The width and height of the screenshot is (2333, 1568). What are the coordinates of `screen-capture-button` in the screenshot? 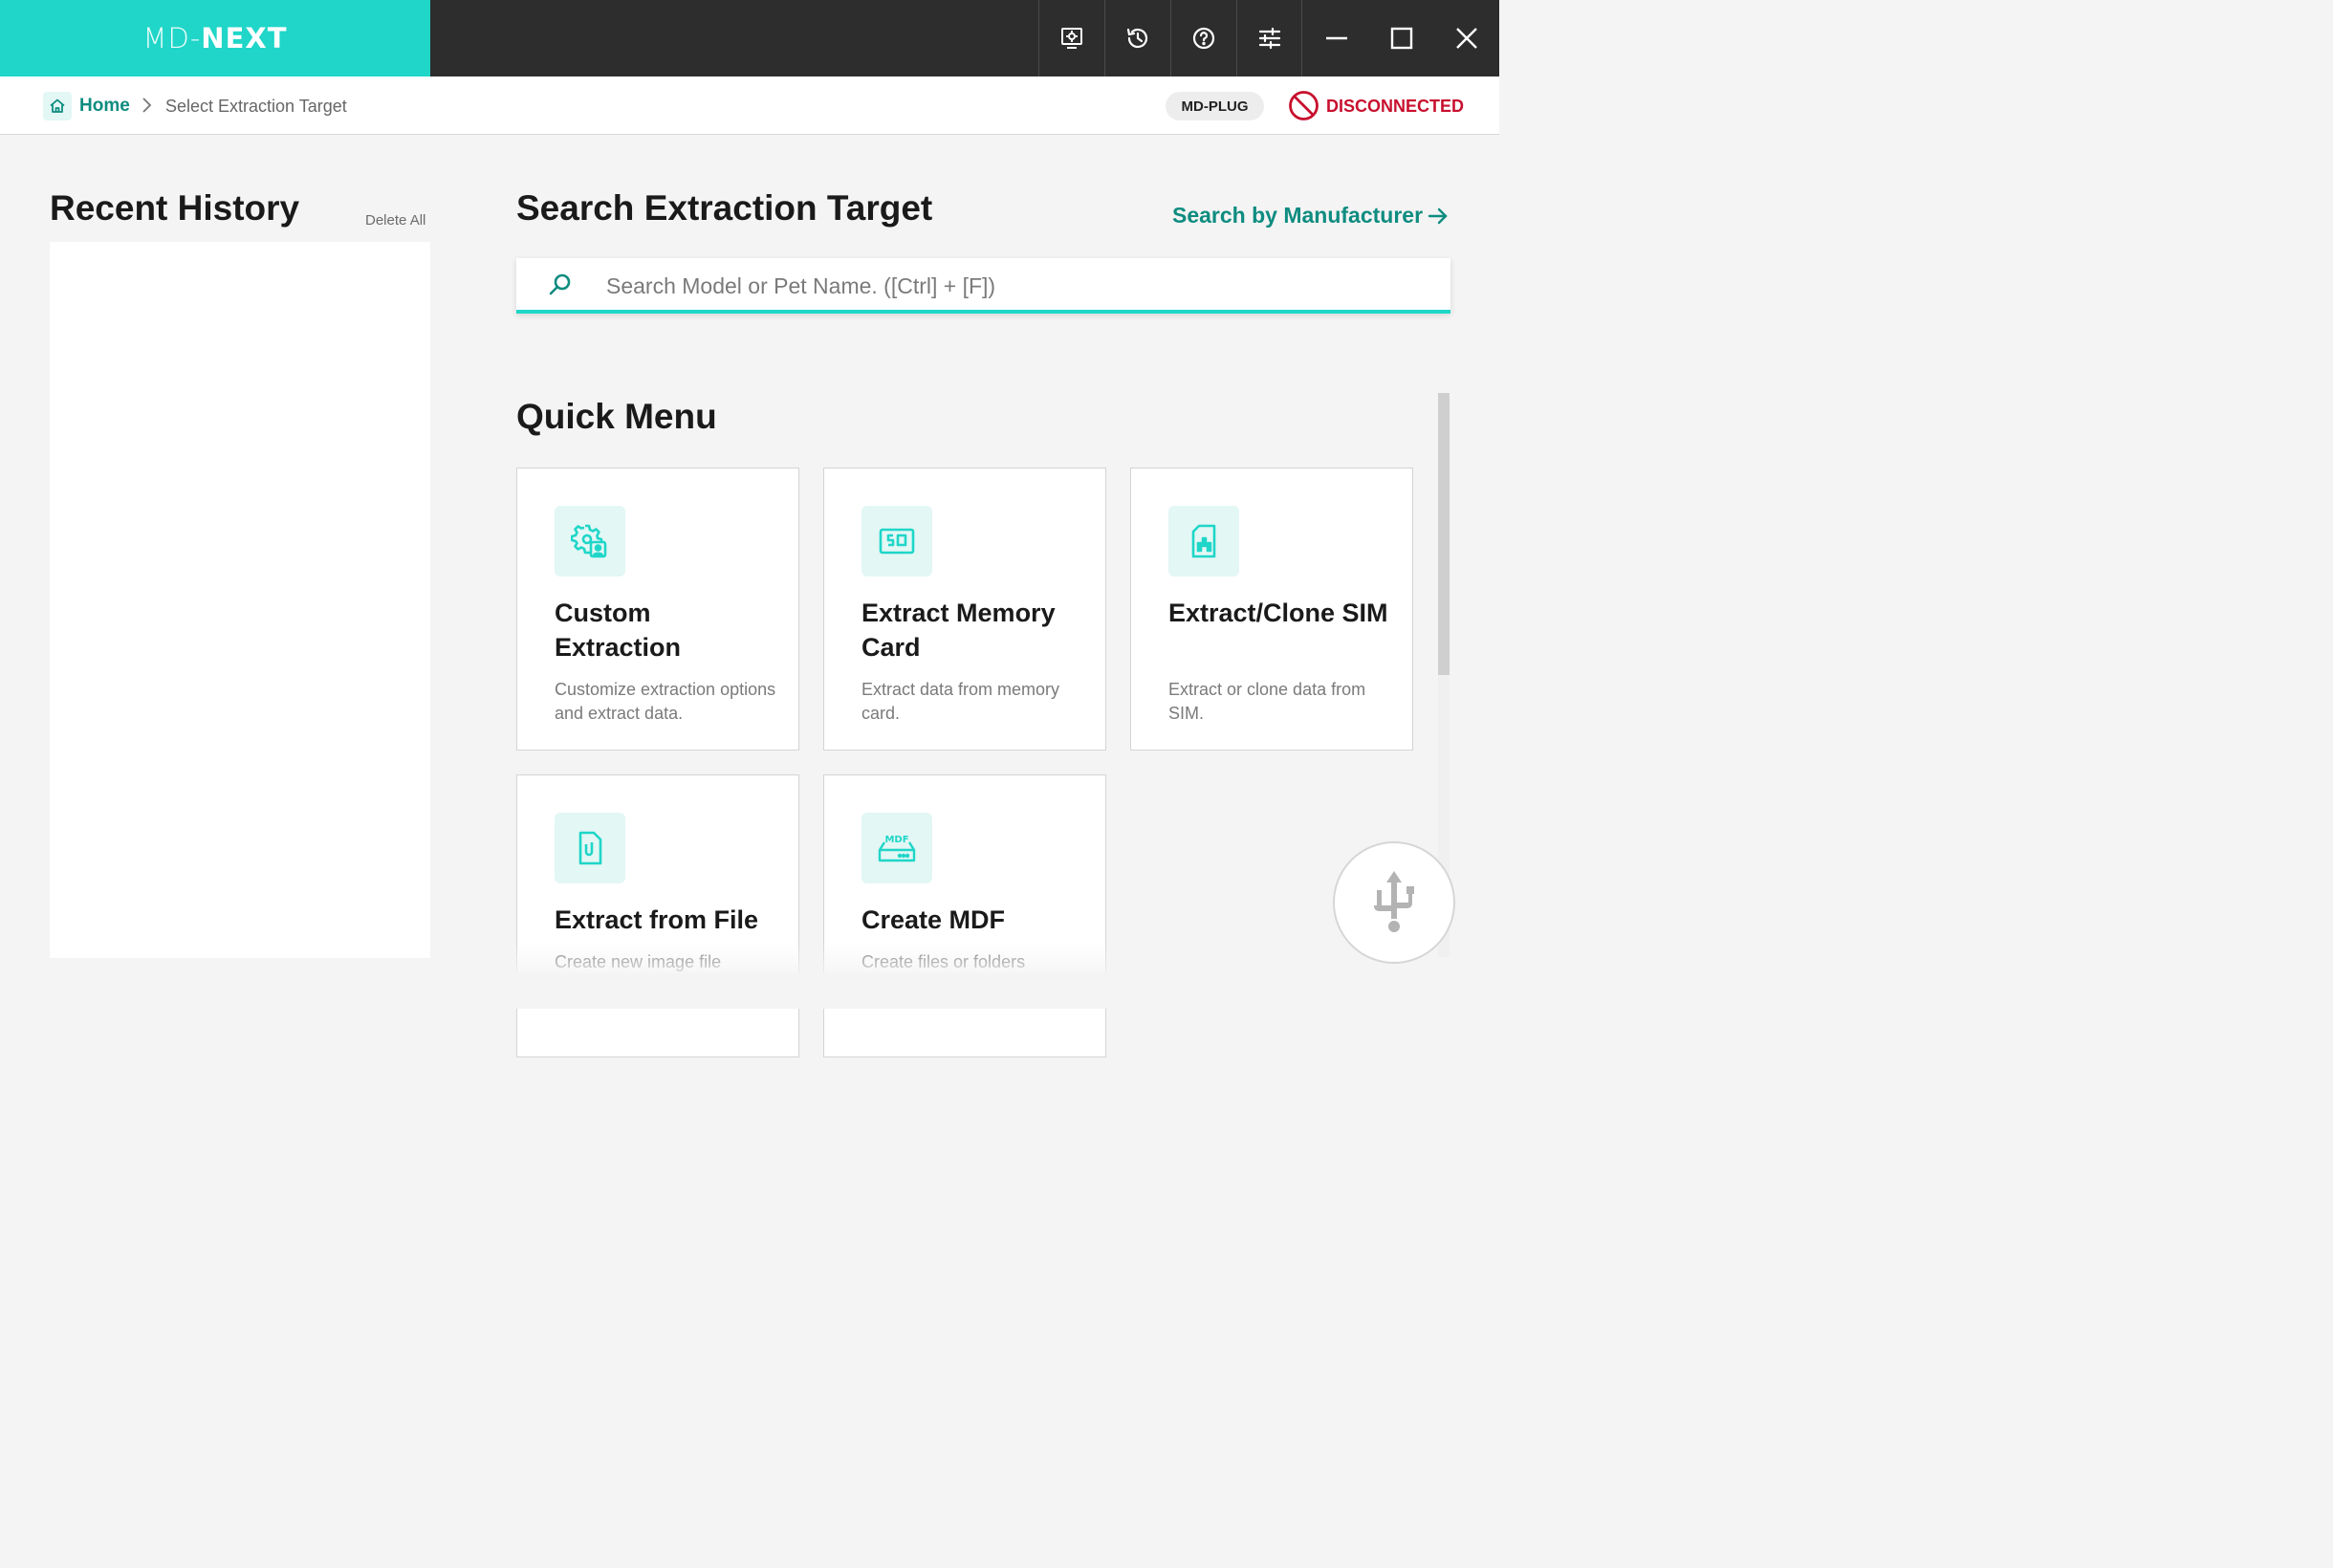 It's located at (1071, 38).